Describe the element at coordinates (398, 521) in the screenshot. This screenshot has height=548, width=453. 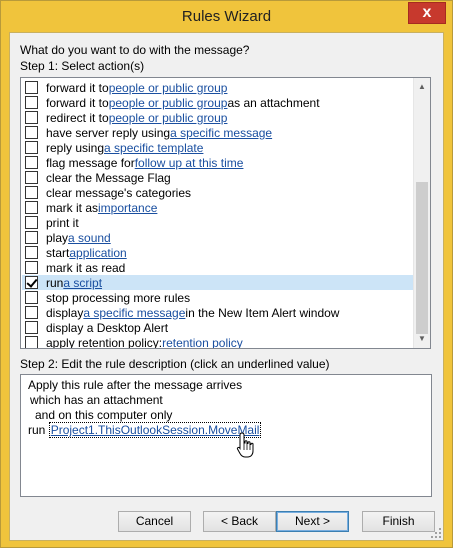
I see `finish-button: Finish` at that location.